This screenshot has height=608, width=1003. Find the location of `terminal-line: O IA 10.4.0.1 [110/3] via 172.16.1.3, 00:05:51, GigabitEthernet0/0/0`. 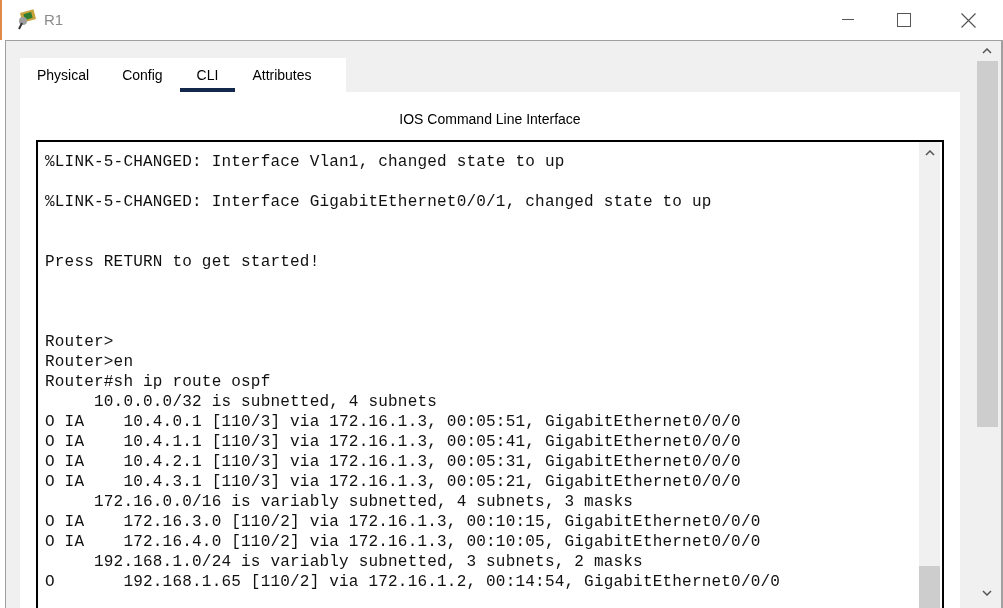

terminal-line: O IA 10.4.0.1 [110/3] via 172.16.1.3, 00:05:51, GigabitEthernet0/0/0 is located at coordinates (393, 422).